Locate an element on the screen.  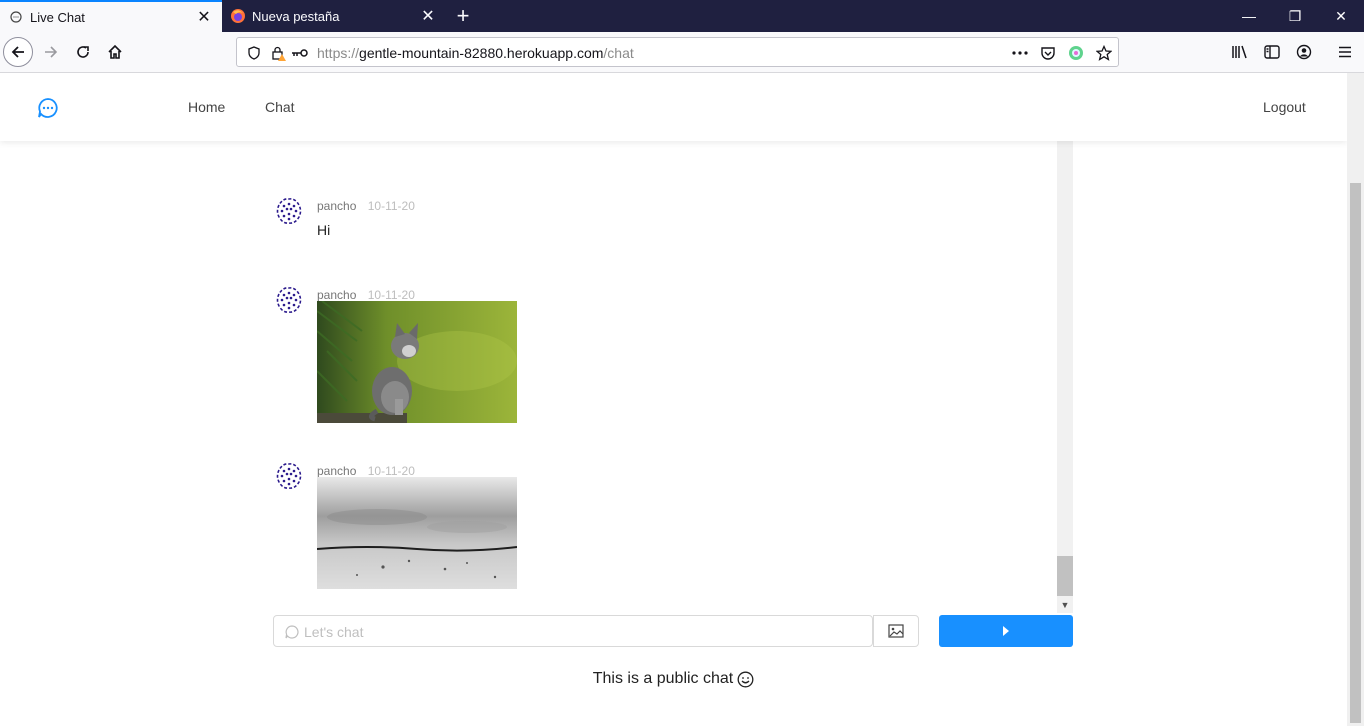
site-header: Home Chat Logout is located at coordinates (673, 107).